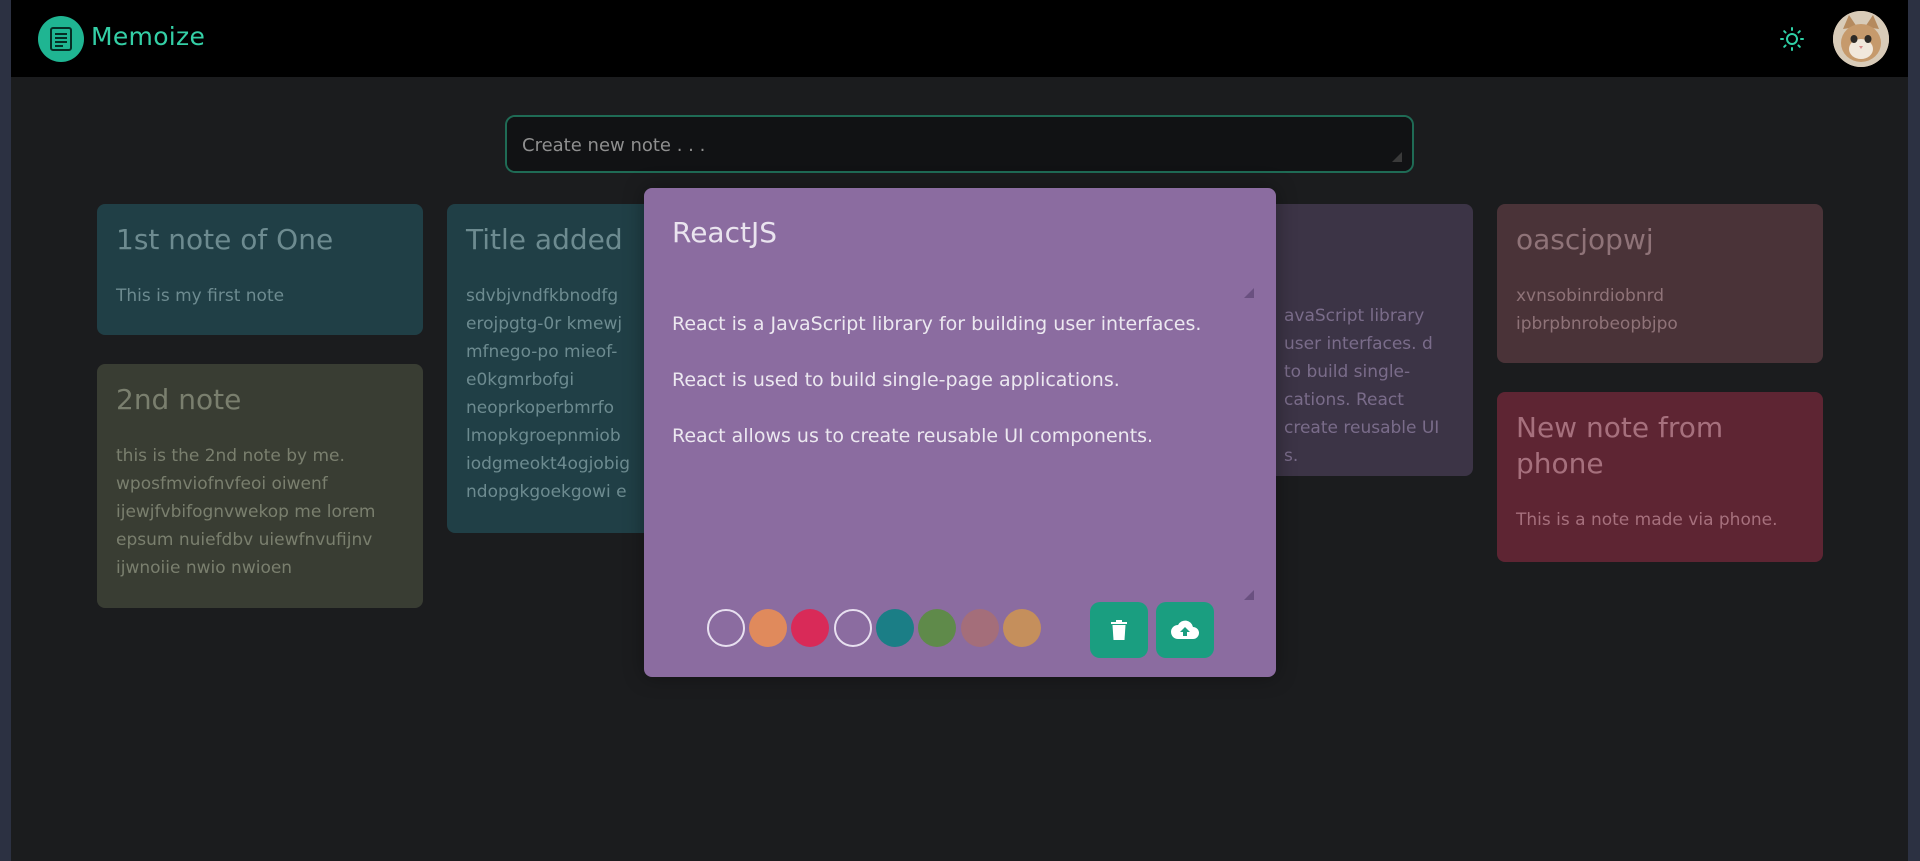 This screenshot has width=1920, height=861. I want to click on sun-icon, so click(1792, 39).